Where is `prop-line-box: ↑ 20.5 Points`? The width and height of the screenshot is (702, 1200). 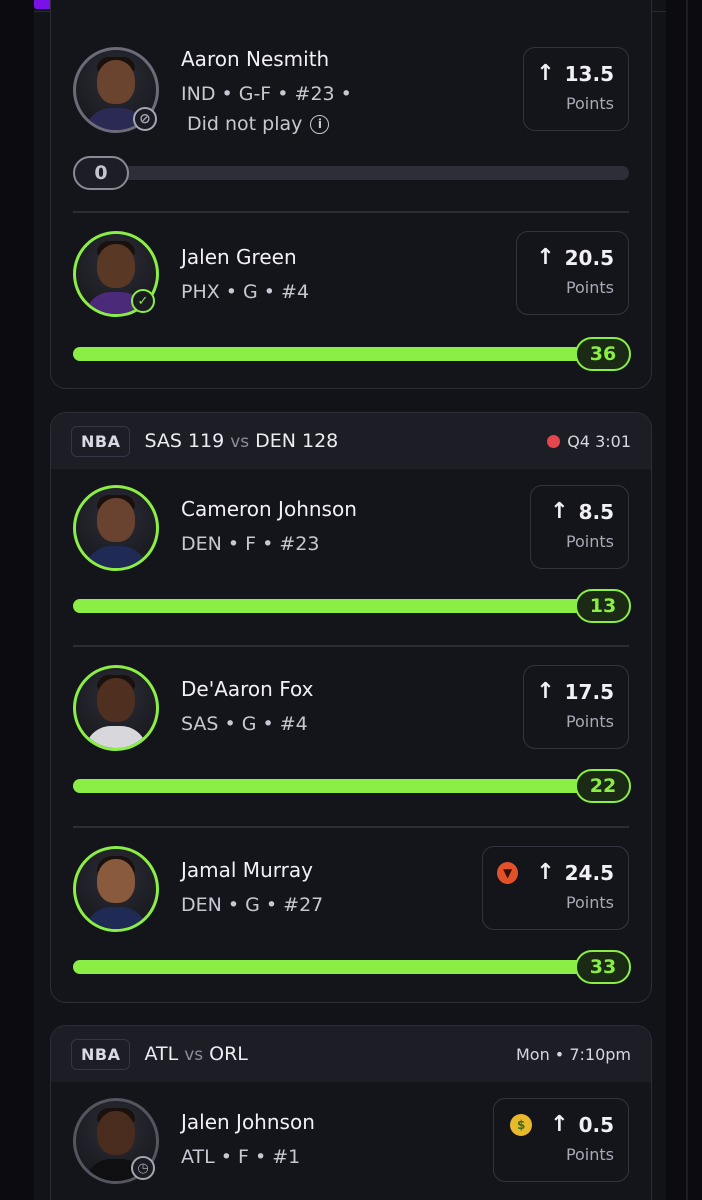
prop-line-box: ↑ 20.5 Points is located at coordinates (572, 273).